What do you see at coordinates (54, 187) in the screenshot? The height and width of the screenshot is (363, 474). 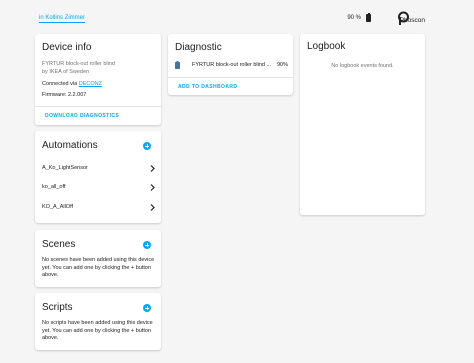 I see `automation-name: ko_all_off` at bounding box center [54, 187].